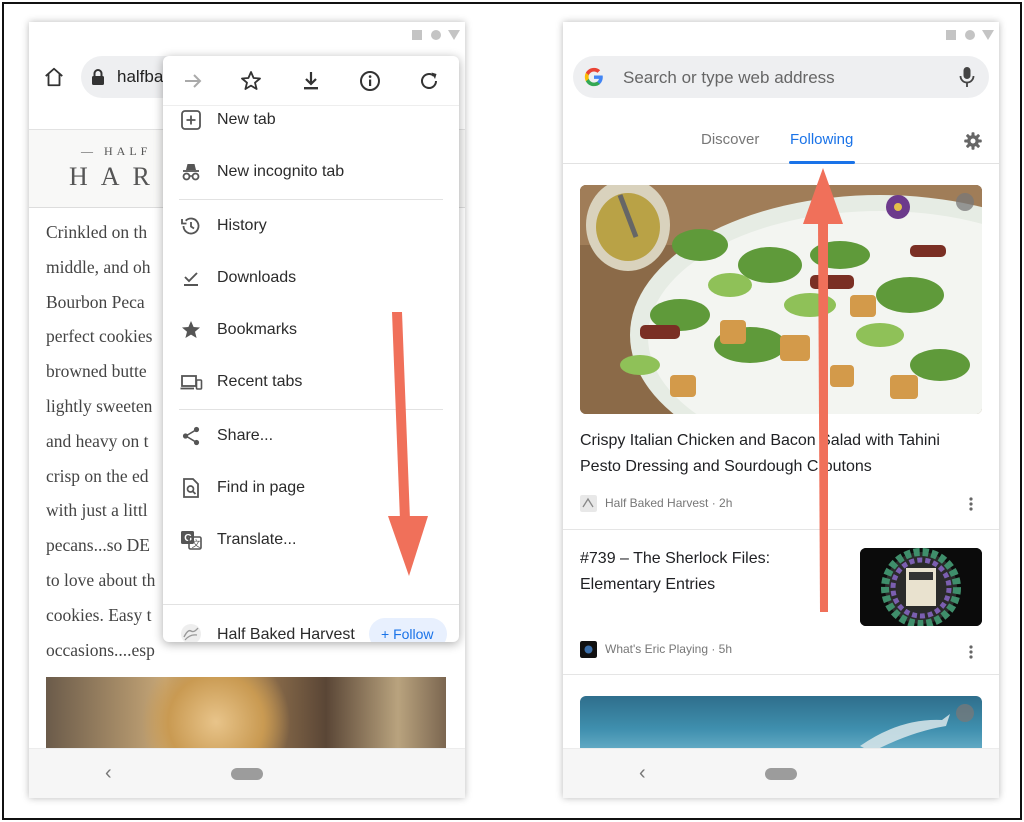 The height and width of the screenshot is (822, 1024). I want to click on card-thumbnail, so click(921, 587).